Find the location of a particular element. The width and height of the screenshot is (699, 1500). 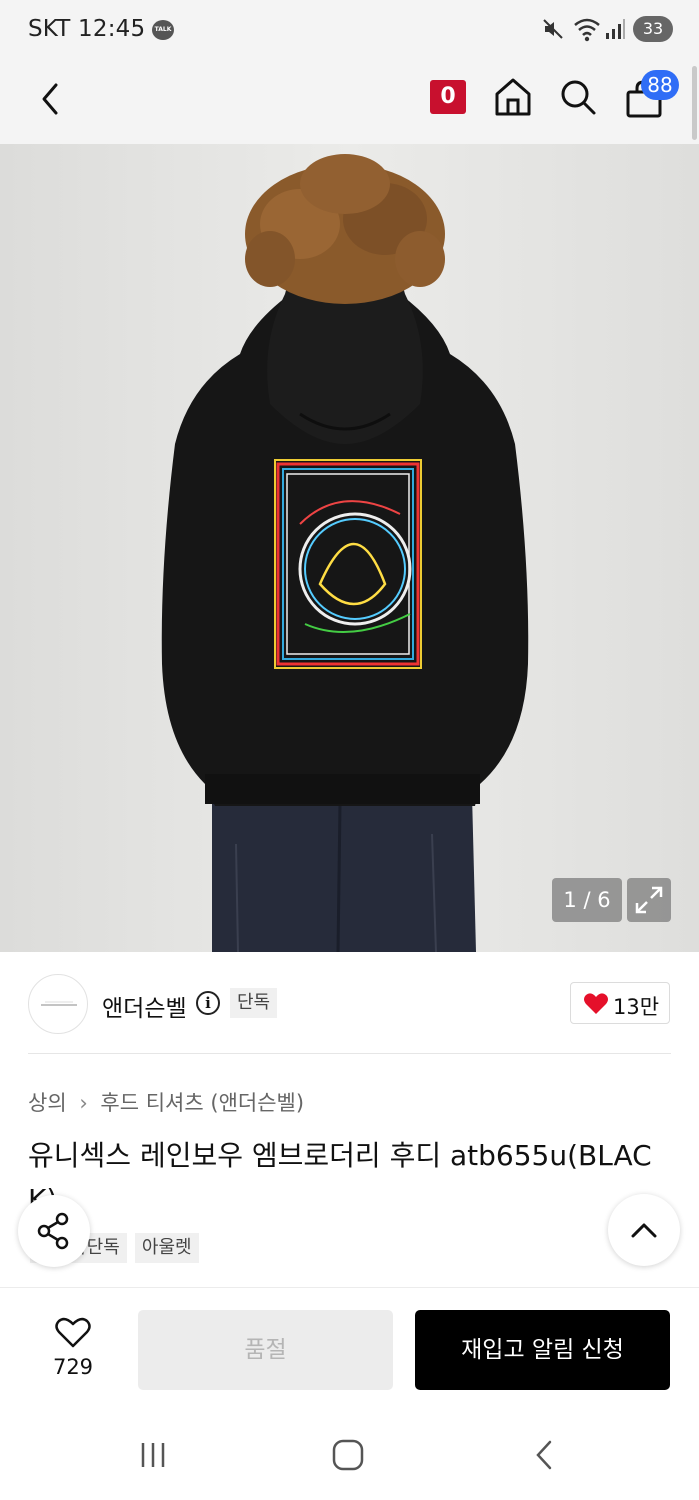

system-nav-bar is located at coordinates (349, 1454).